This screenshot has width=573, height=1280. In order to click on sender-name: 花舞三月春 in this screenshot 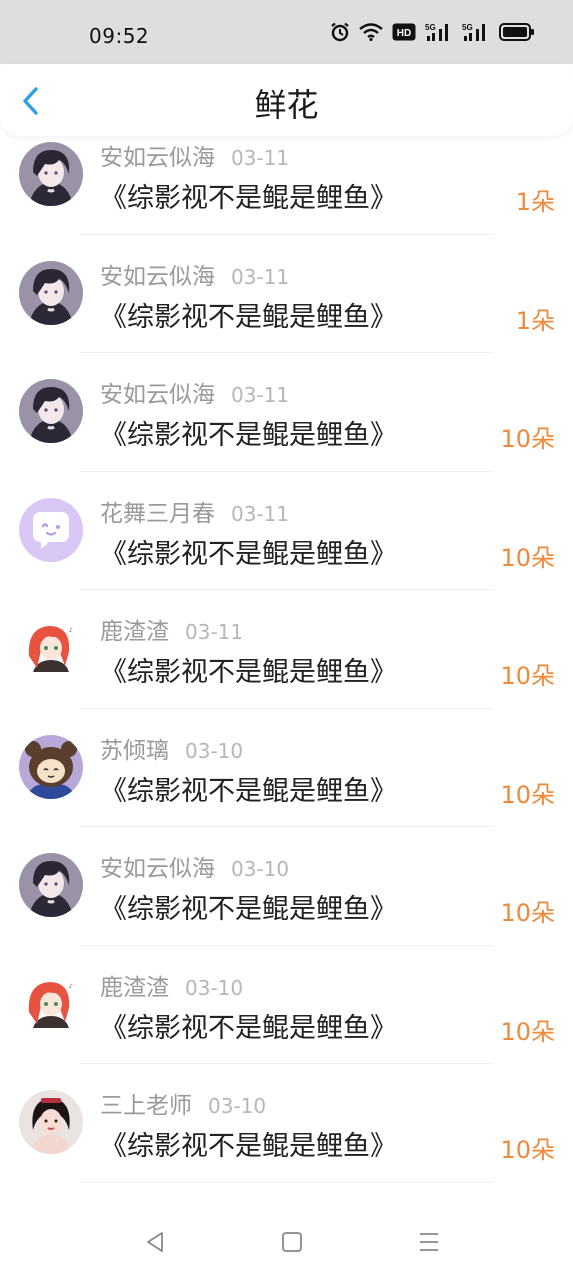, I will do `click(157, 511)`.